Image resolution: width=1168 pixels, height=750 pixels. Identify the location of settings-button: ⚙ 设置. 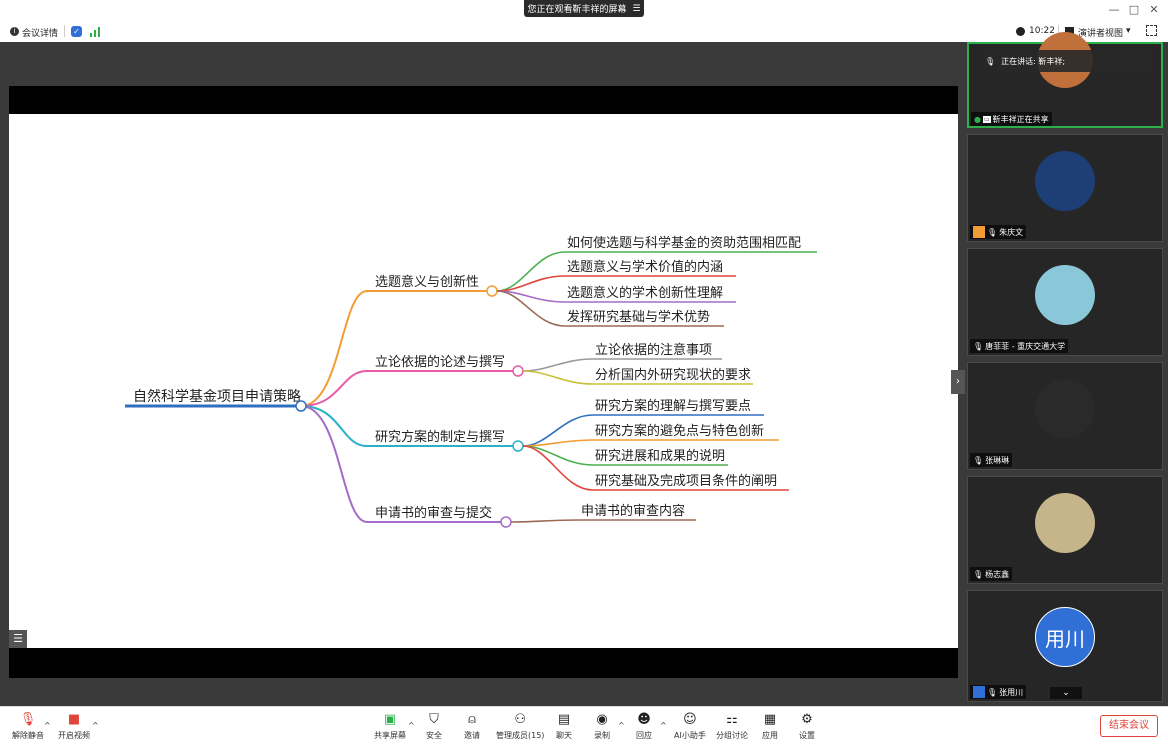
(807, 726).